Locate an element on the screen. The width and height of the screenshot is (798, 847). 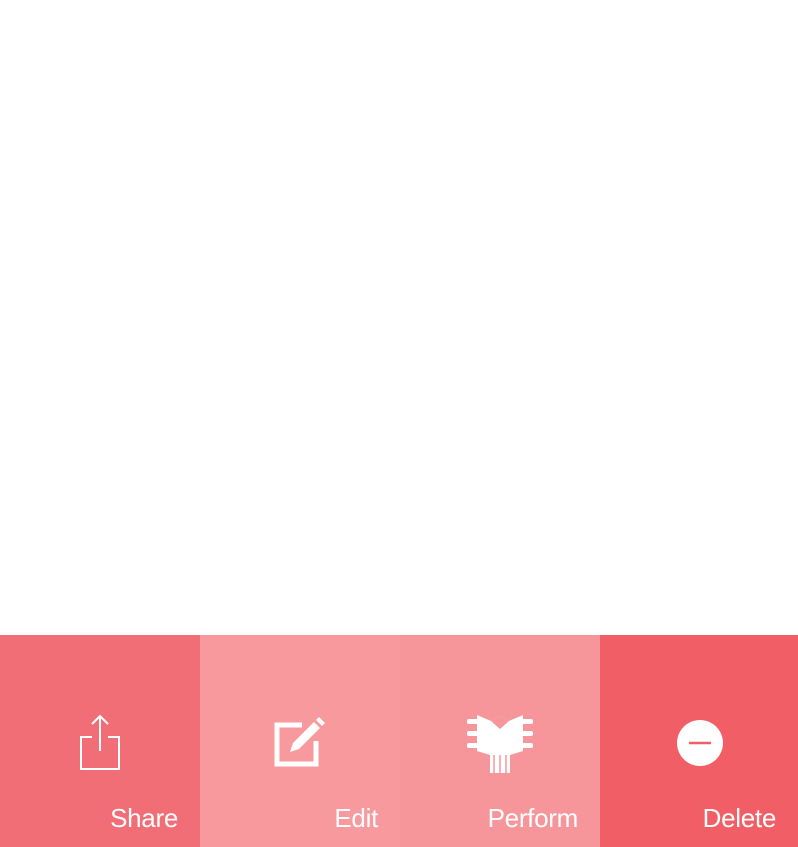
edit-label: Edit is located at coordinates (356, 818).